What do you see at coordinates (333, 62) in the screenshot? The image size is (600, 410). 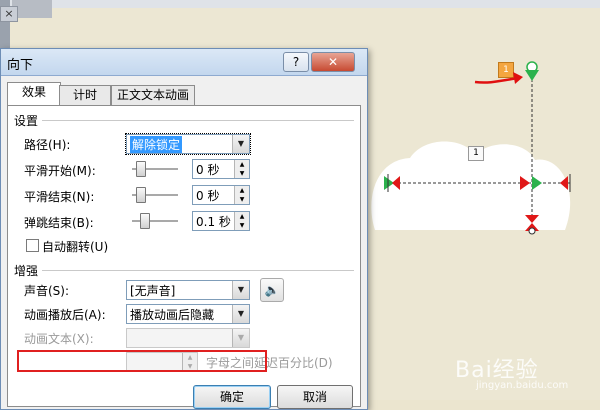 I see `close-button: ✕` at bounding box center [333, 62].